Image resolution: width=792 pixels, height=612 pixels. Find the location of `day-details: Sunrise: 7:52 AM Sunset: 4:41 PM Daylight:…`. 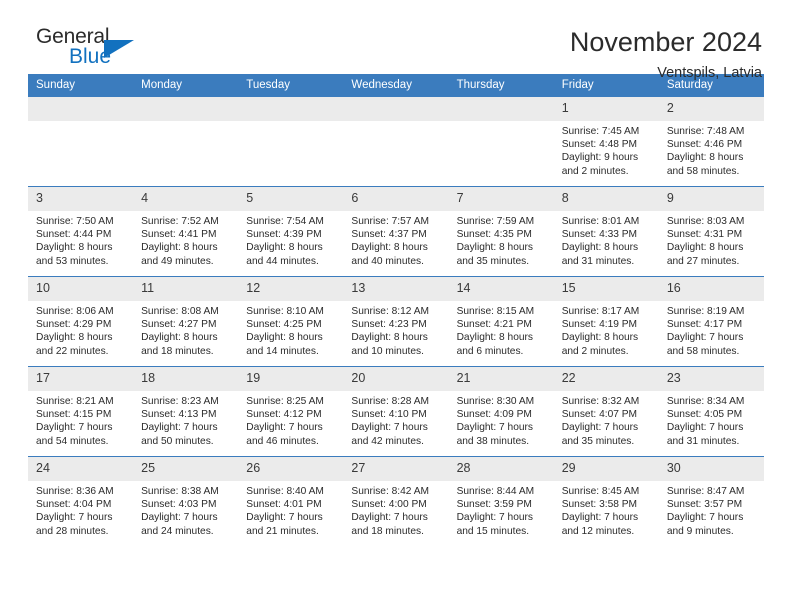

day-details: Sunrise: 7:52 AM Sunset: 4:41 PM Daylight:… is located at coordinates (185, 239).